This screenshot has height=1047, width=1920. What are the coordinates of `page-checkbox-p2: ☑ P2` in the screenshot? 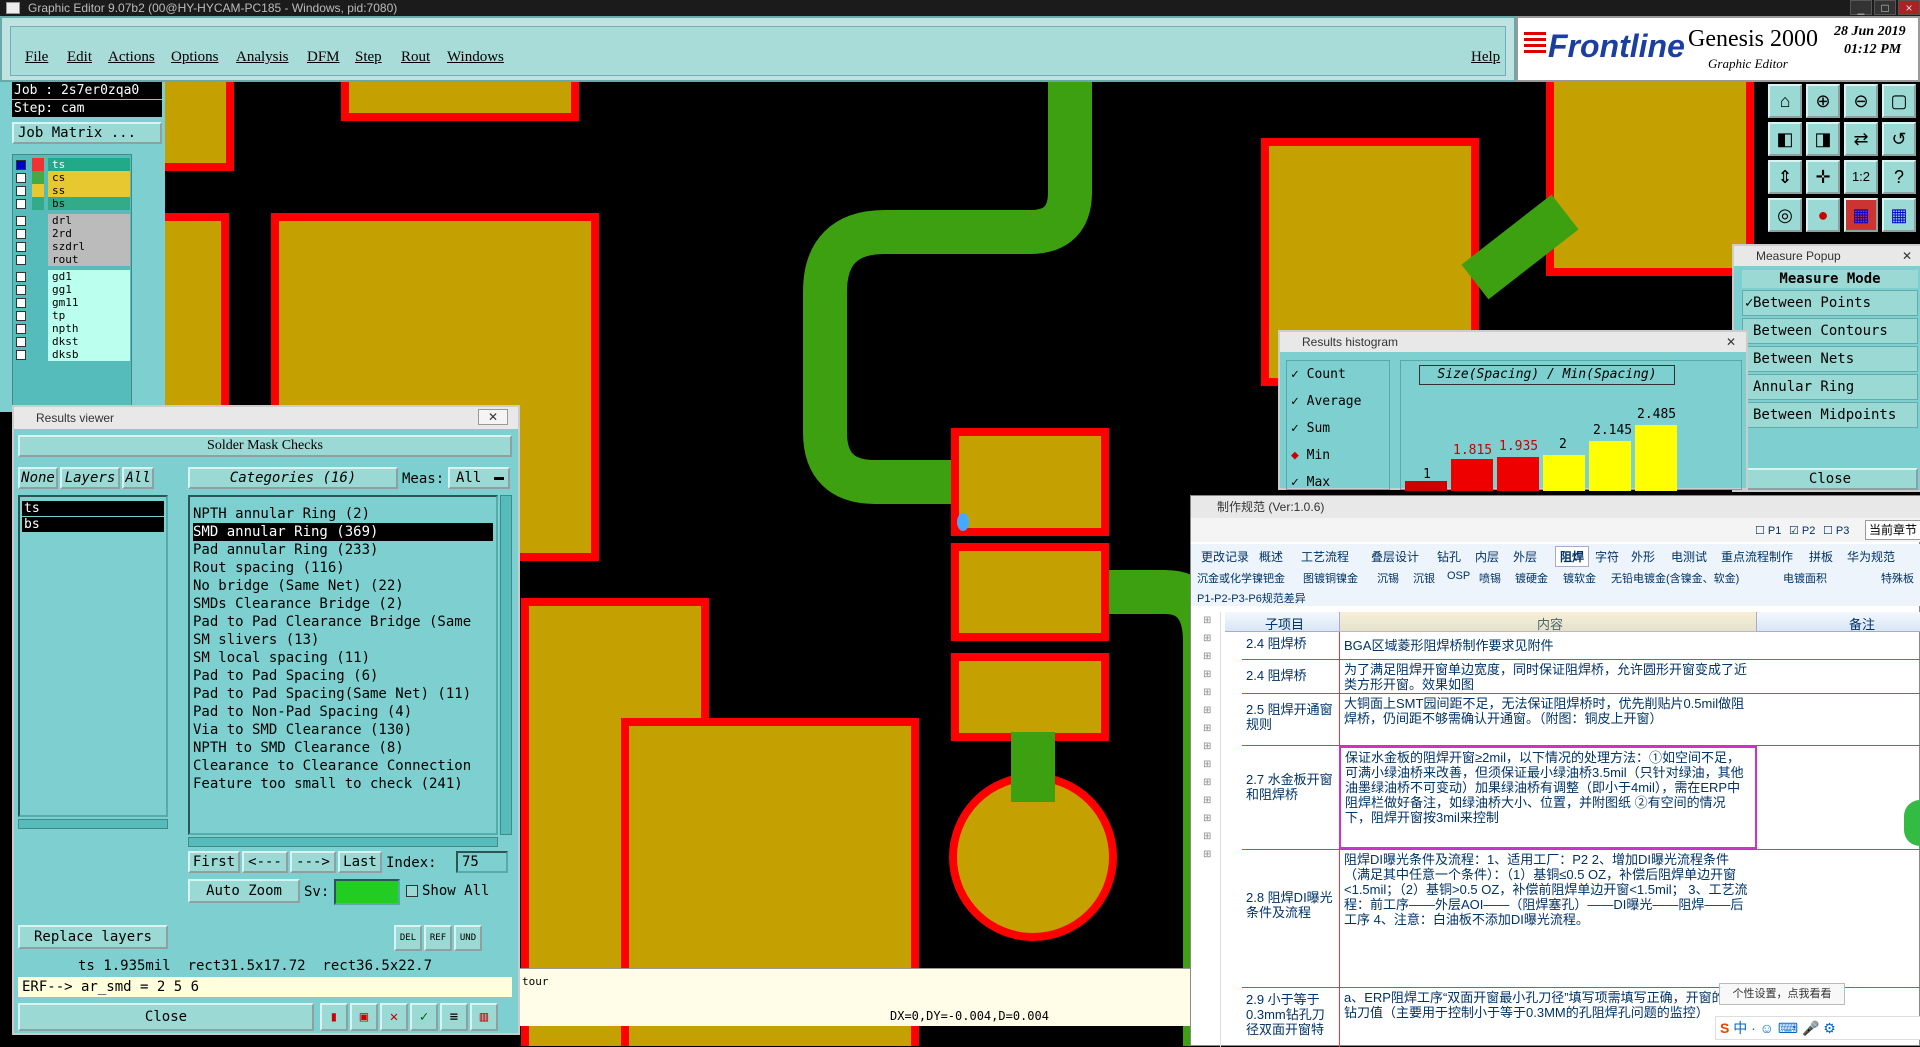 It's located at (1802, 530).